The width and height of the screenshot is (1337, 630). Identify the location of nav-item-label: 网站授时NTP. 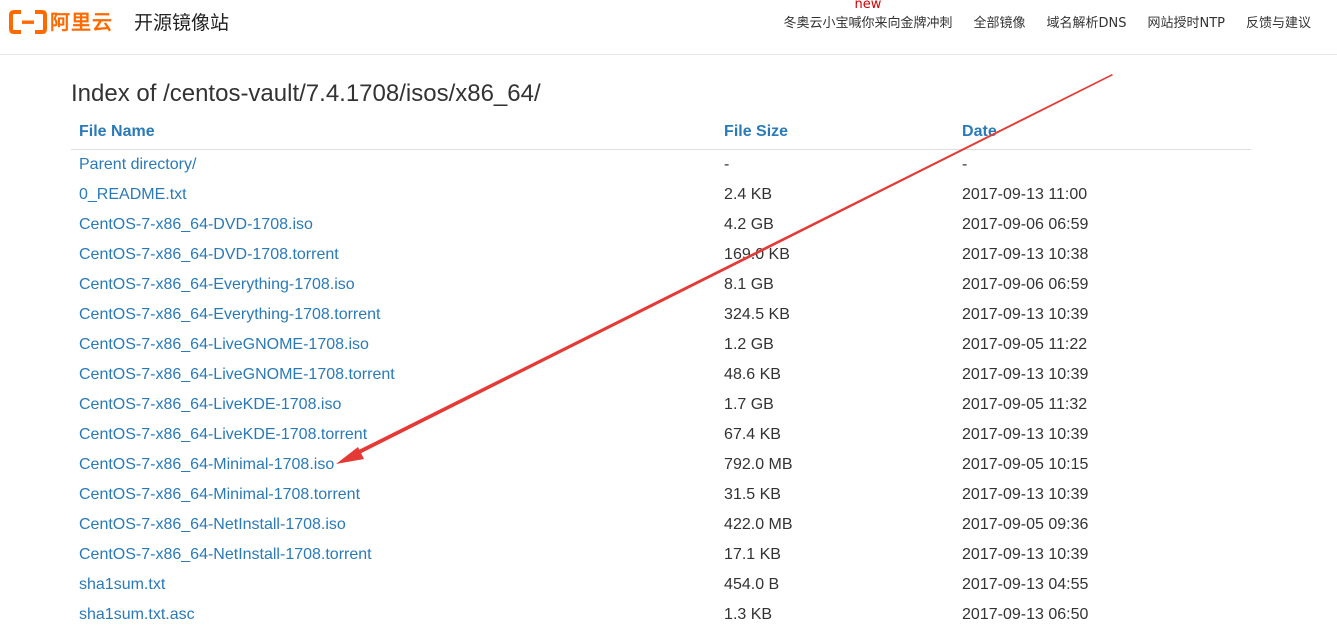
(1186, 23).